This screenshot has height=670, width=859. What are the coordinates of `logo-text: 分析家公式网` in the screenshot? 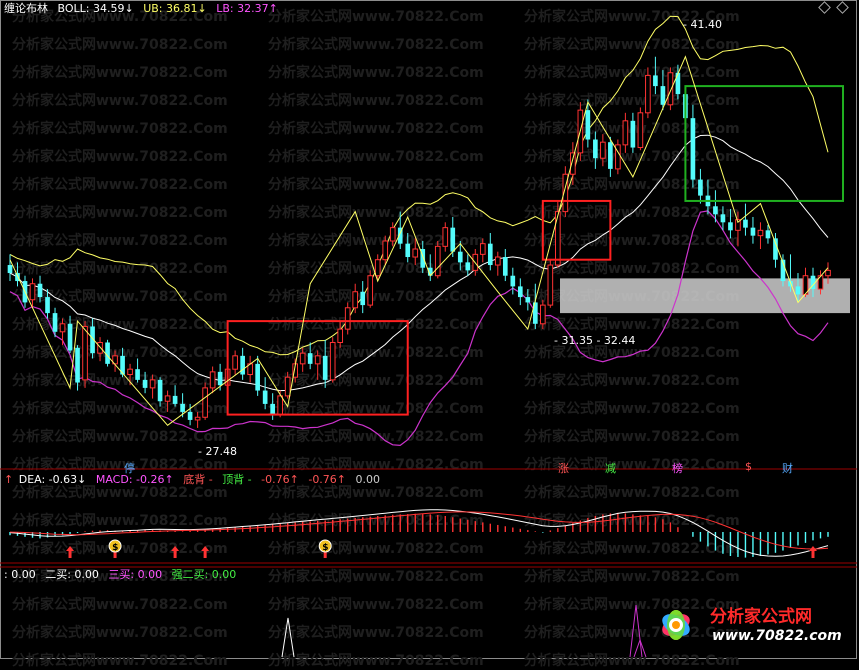 It's located at (761, 617).